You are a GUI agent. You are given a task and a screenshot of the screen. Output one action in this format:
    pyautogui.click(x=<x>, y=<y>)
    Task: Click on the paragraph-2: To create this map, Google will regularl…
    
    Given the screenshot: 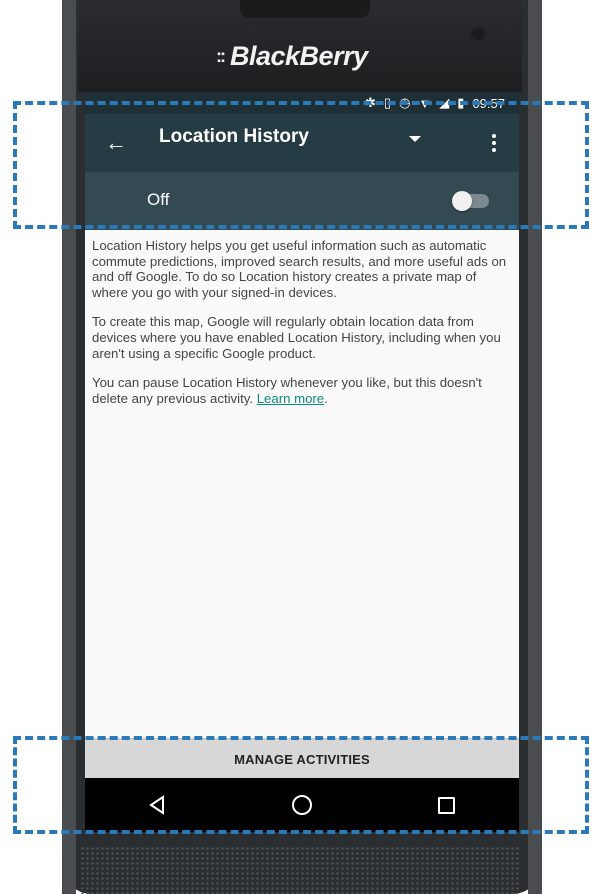 What is the action you would take?
    pyautogui.click(x=296, y=337)
    